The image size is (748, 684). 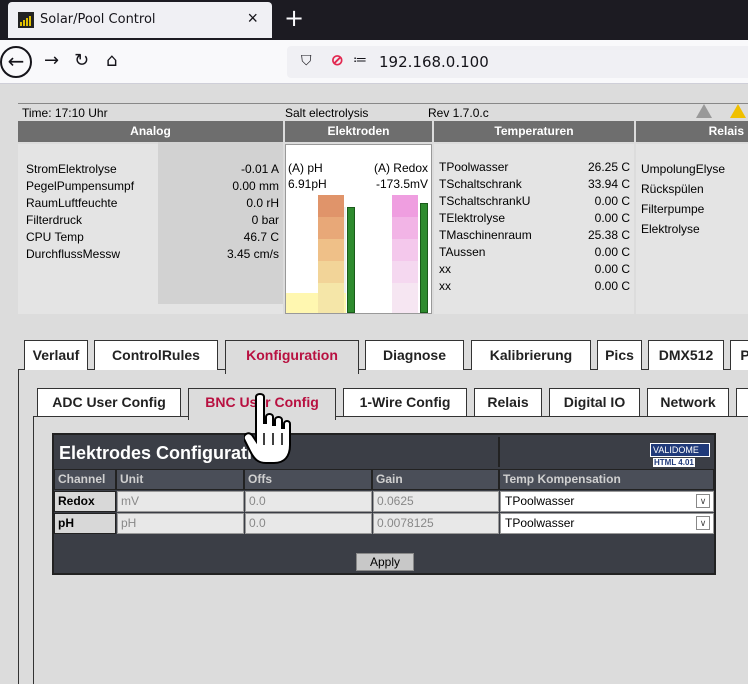 I want to click on new-tab-button: +, so click(x=294, y=18).